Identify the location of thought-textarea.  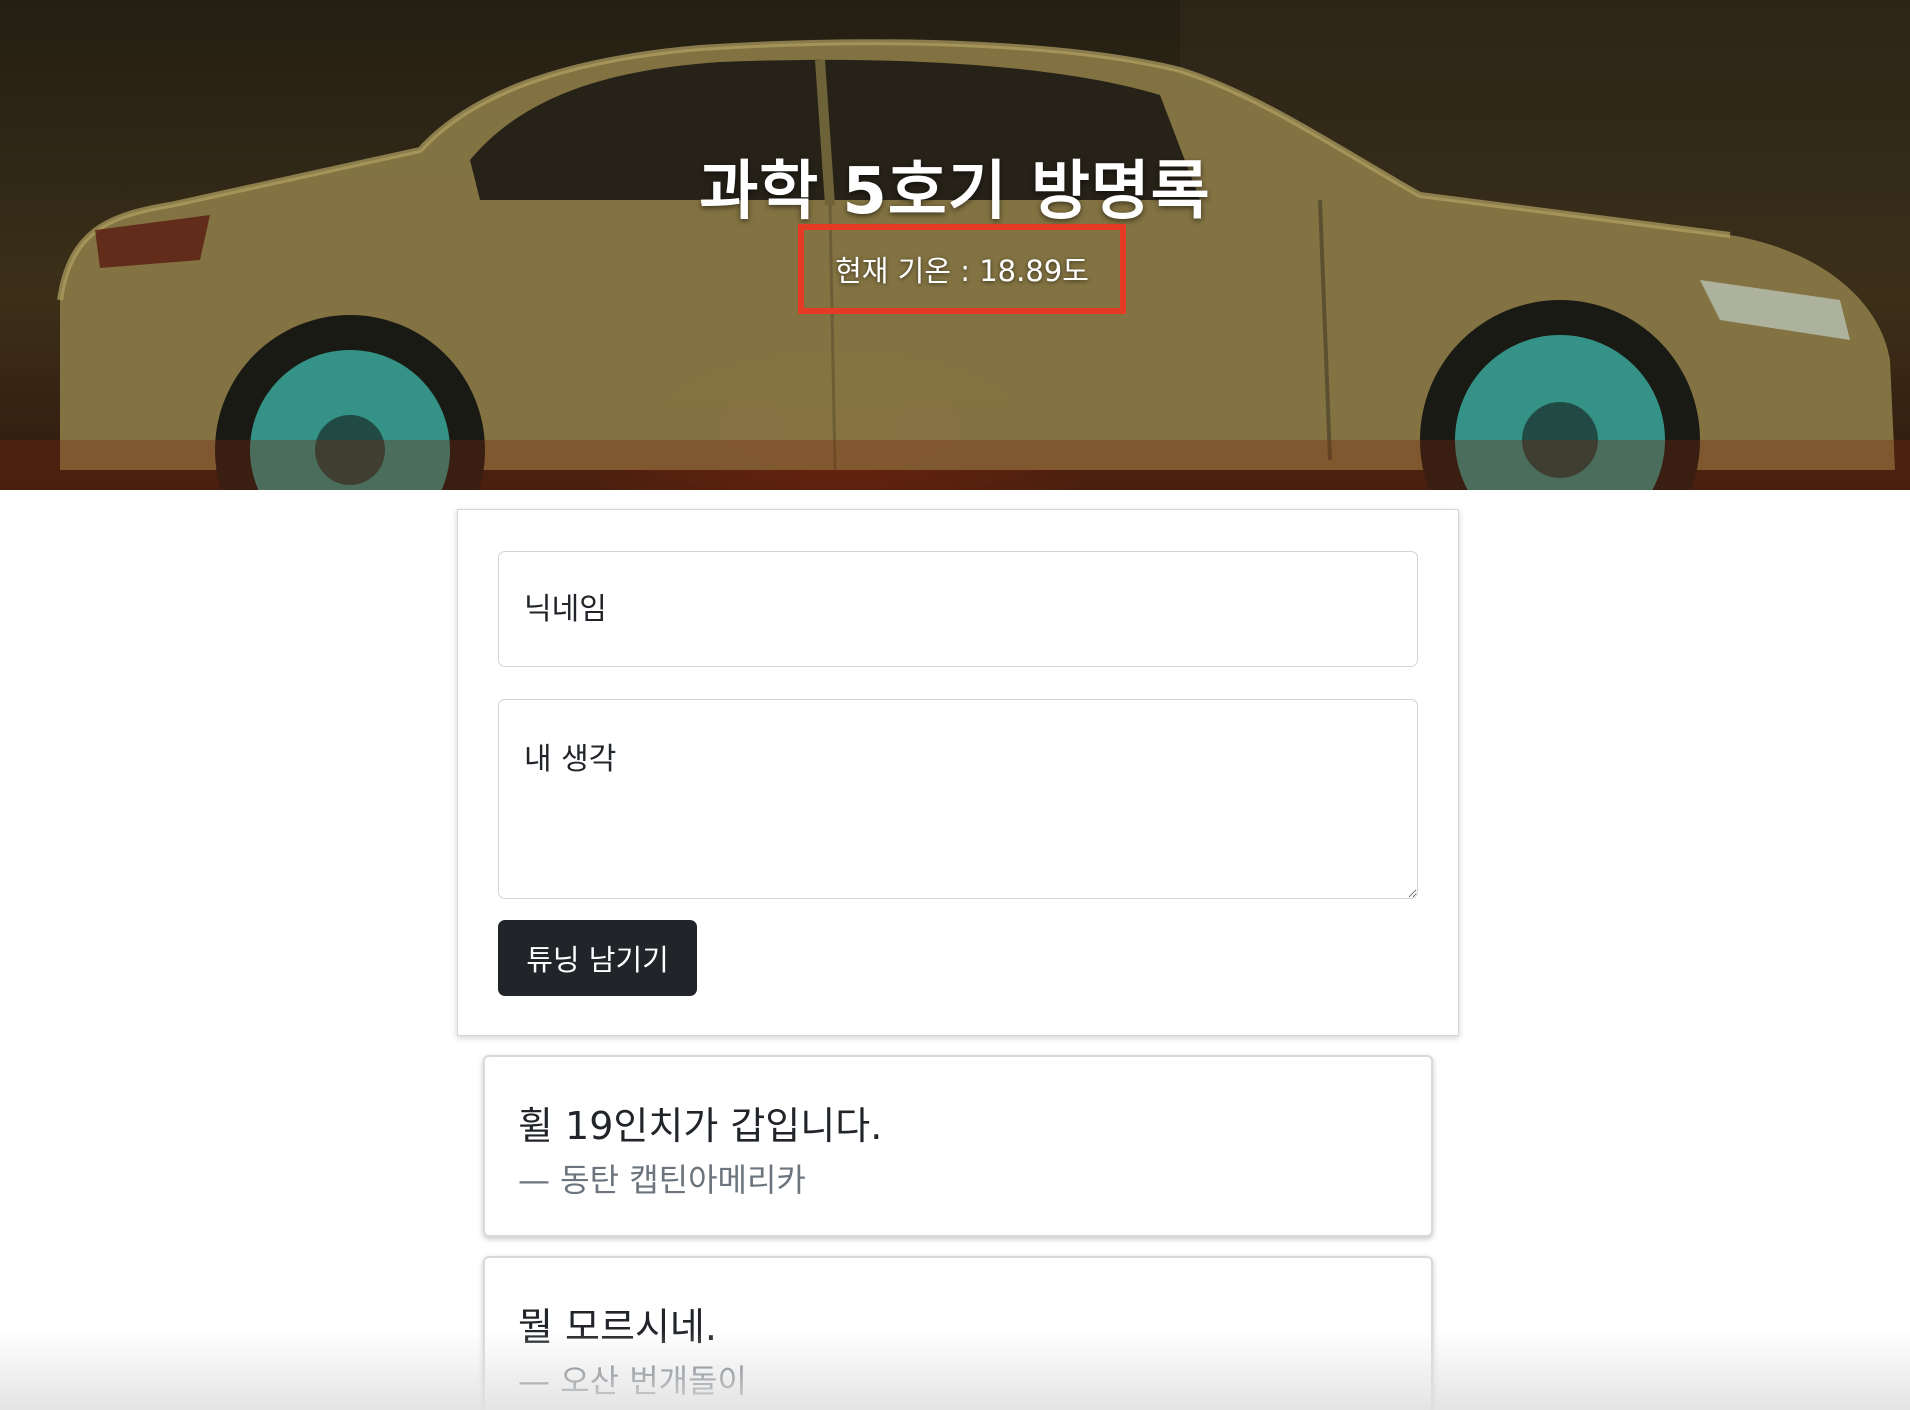
(958, 799).